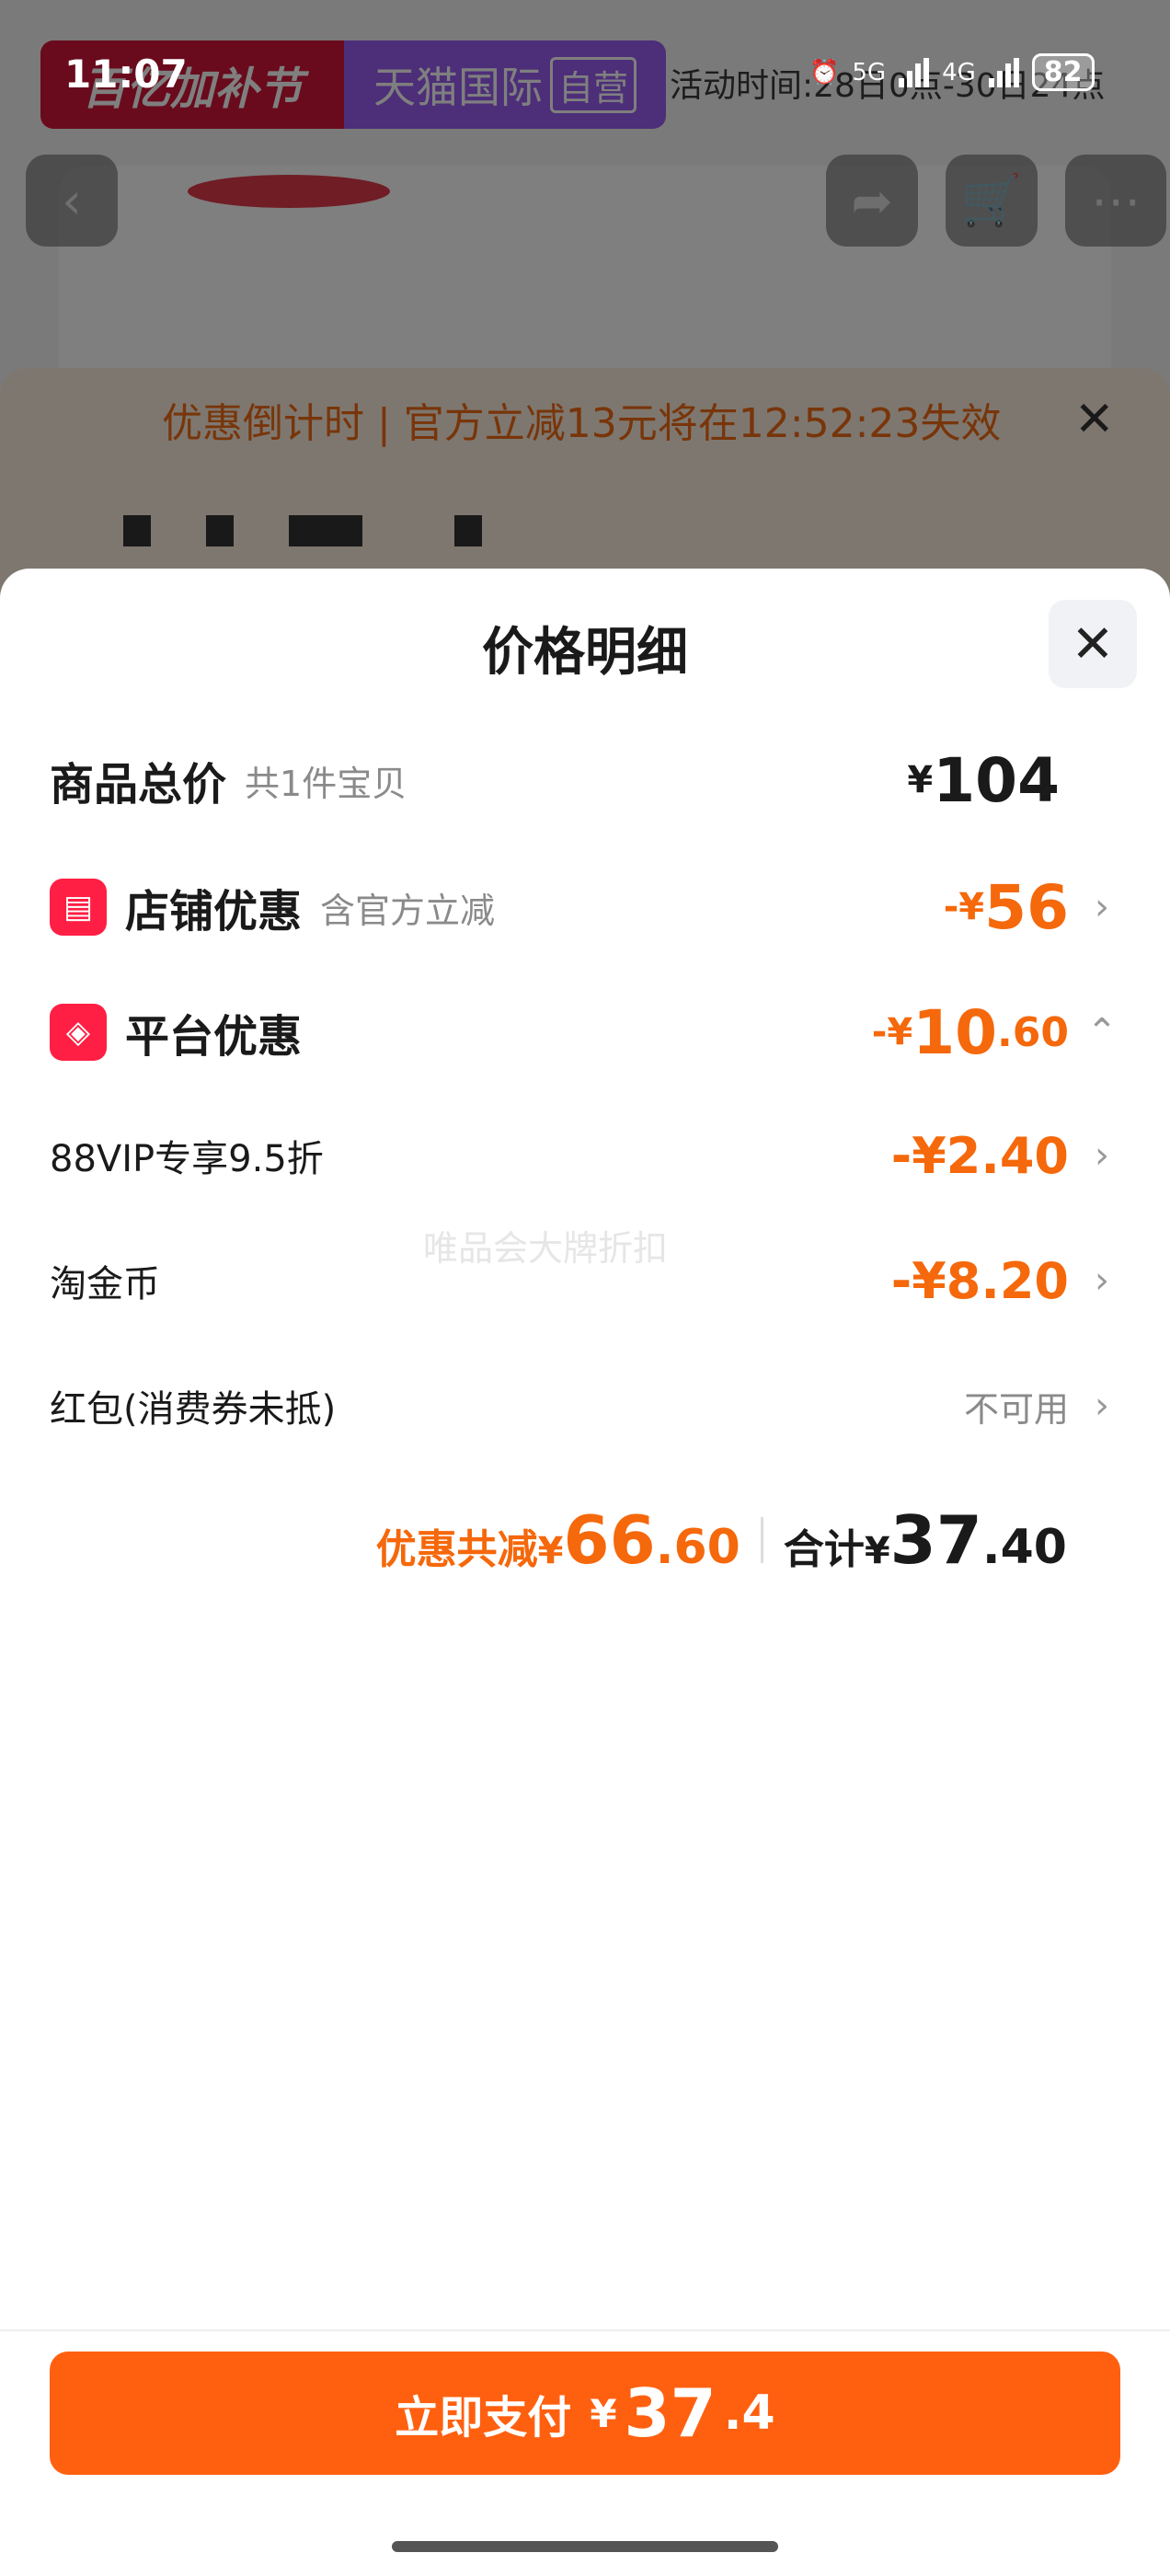  Describe the element at coordinates (585, 2413) in the screenshot. I see `pay-now-button: 立即支付 ¥ 37 .4` at that location.